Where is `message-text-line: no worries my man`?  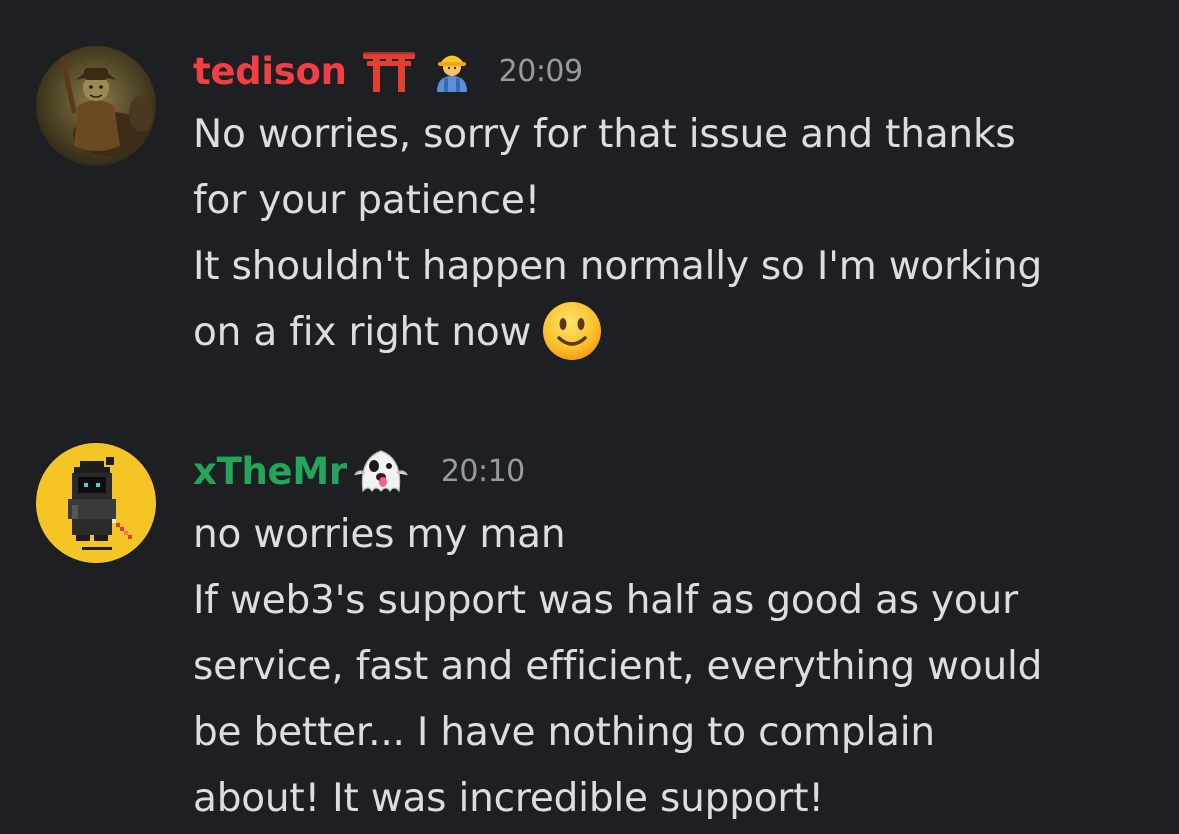 message-text-line: no worries my man is located at coordinates (379, 534).